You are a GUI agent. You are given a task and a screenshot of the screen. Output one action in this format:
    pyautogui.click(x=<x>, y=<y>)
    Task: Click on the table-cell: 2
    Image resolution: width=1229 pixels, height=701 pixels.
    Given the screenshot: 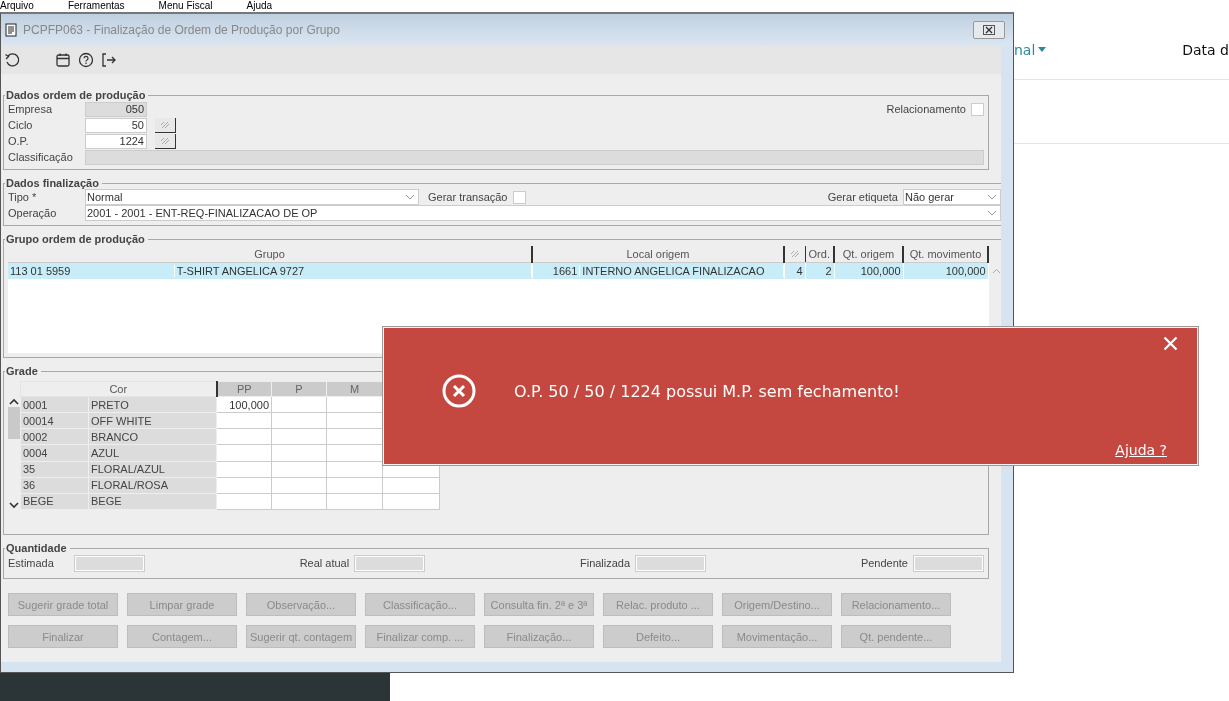 What is the action you would take?
    pyautogui.click(x=819, y=270)
    